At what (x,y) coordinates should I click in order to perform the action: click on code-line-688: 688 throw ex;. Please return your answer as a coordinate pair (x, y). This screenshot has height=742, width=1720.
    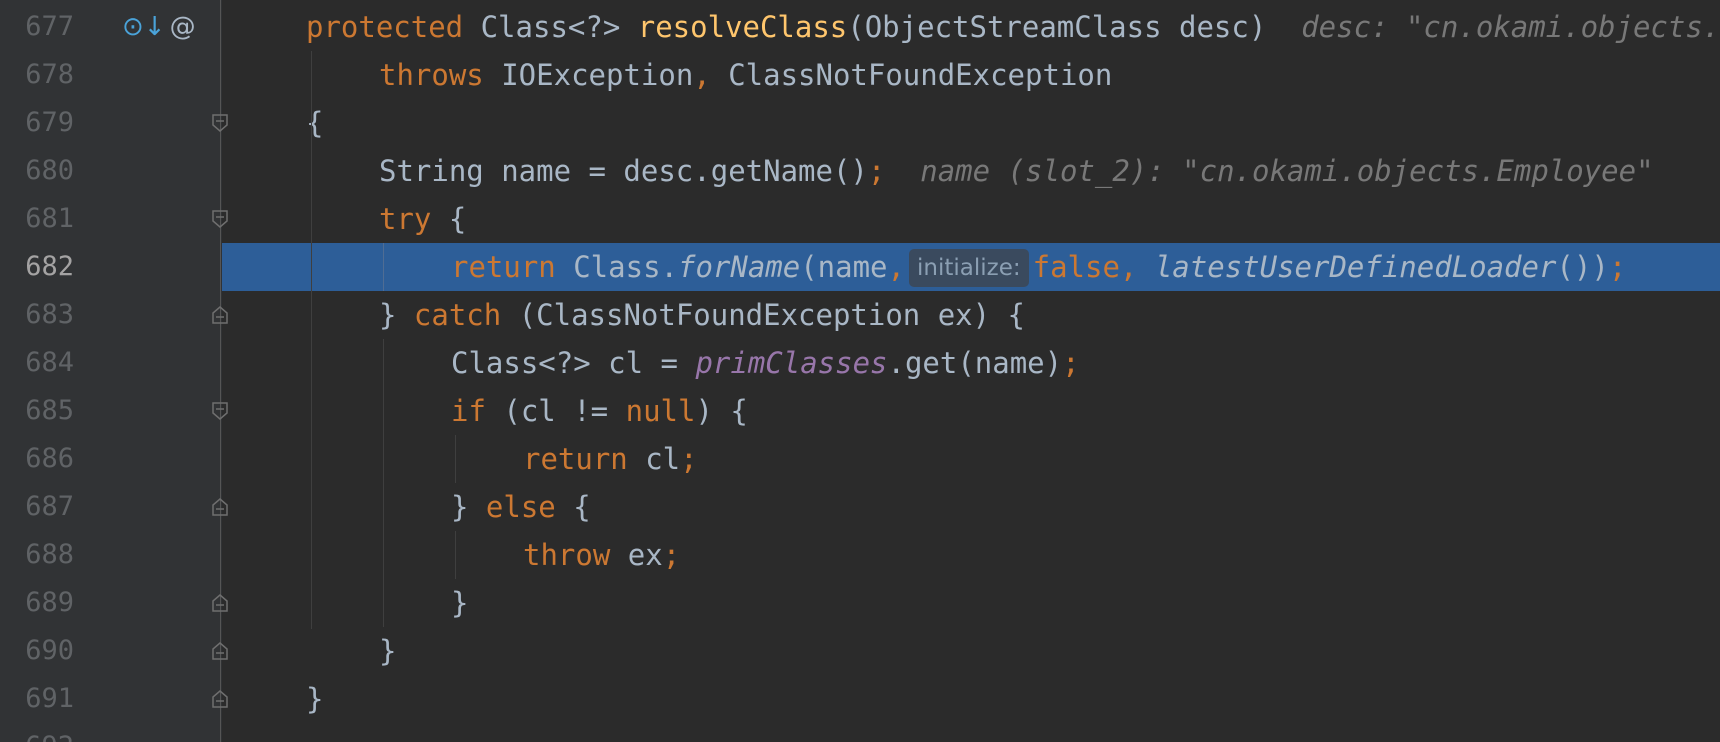
    Looking at the image, I should click on (860, 555).